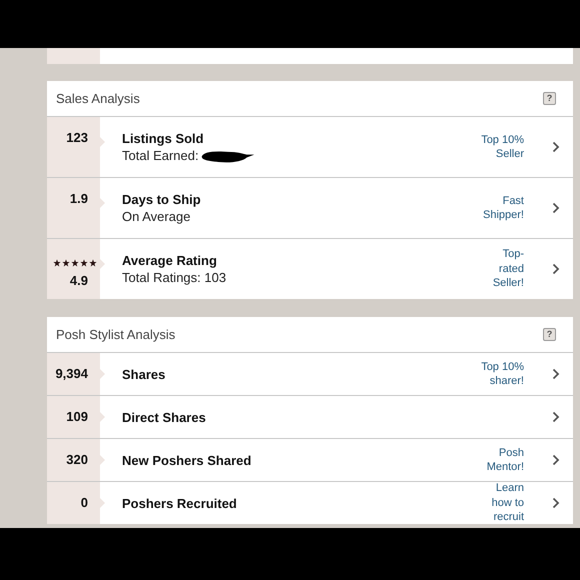 The height and width of the screenshot is (580, 580). What do you see at coordinates (508, 269) in the screenshot?
I see `achievement-link: Top- rated Seller!` at bounding box center [508, 269].